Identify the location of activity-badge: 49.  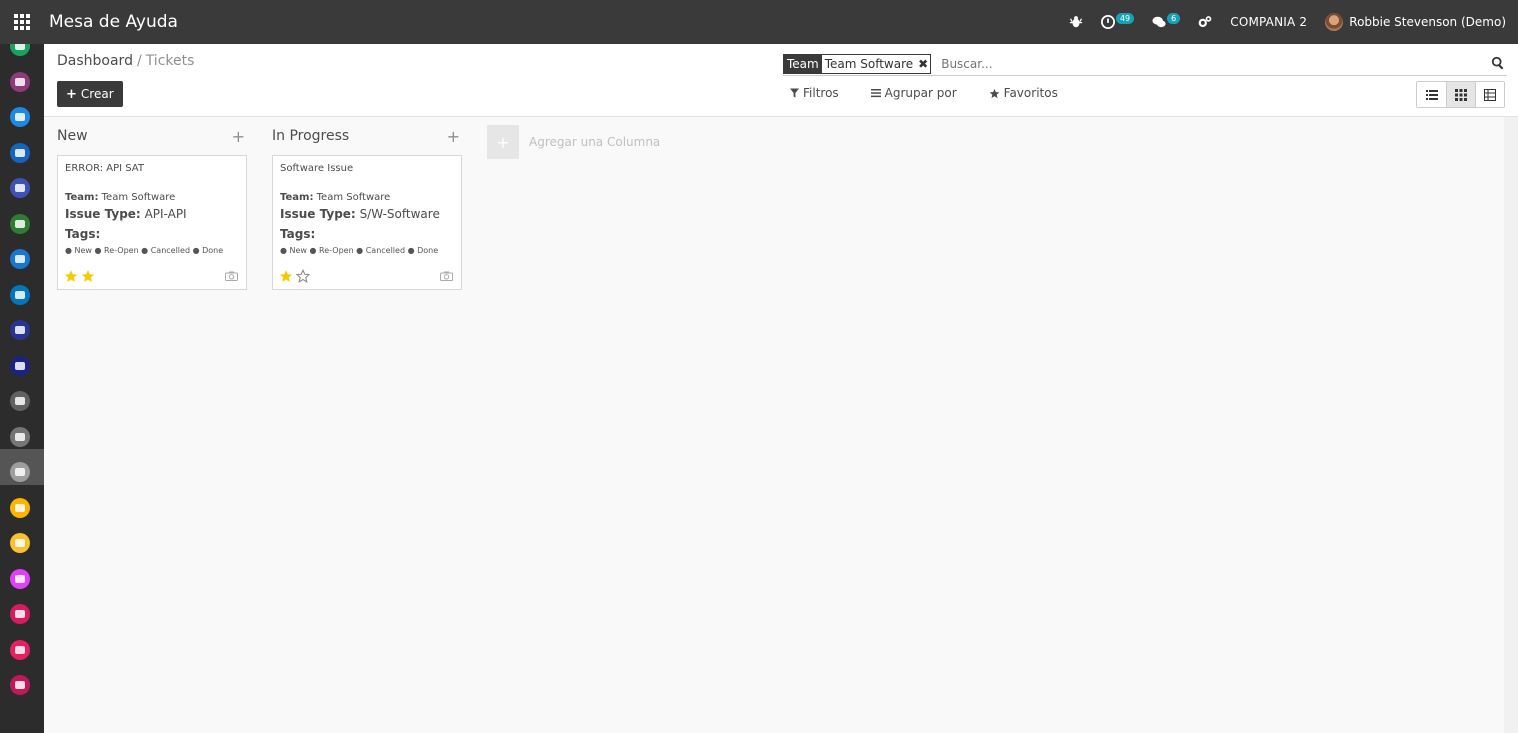
(1125, 18).